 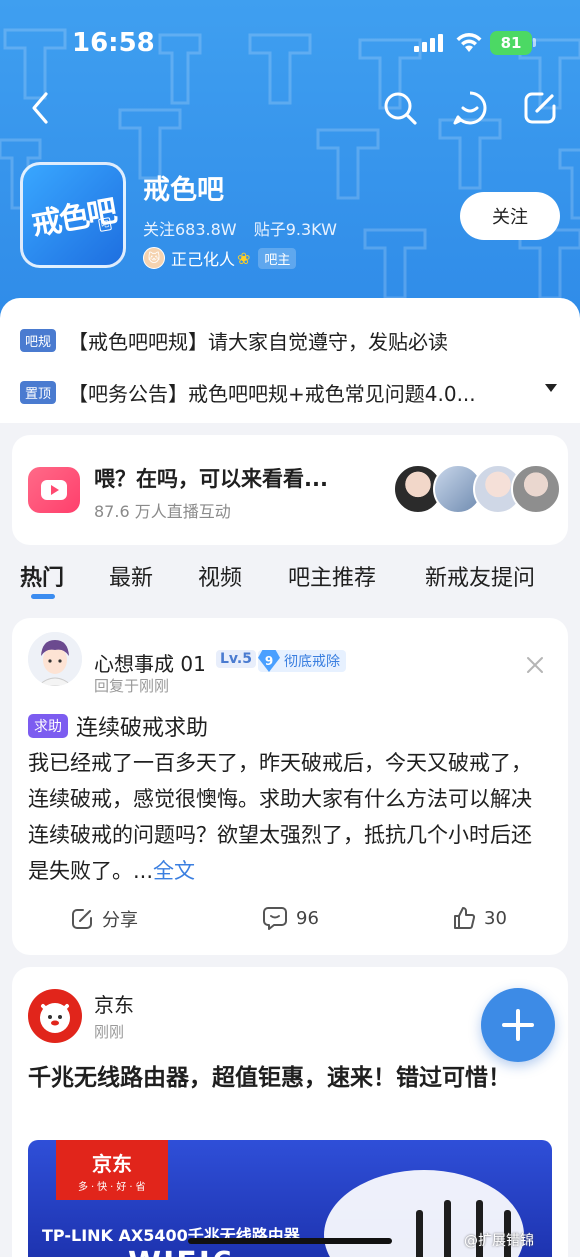 What do you see at coordinates (269, 661) in the screenshot?
I see `gem-icon: 9` at bounding box center [269, 661].